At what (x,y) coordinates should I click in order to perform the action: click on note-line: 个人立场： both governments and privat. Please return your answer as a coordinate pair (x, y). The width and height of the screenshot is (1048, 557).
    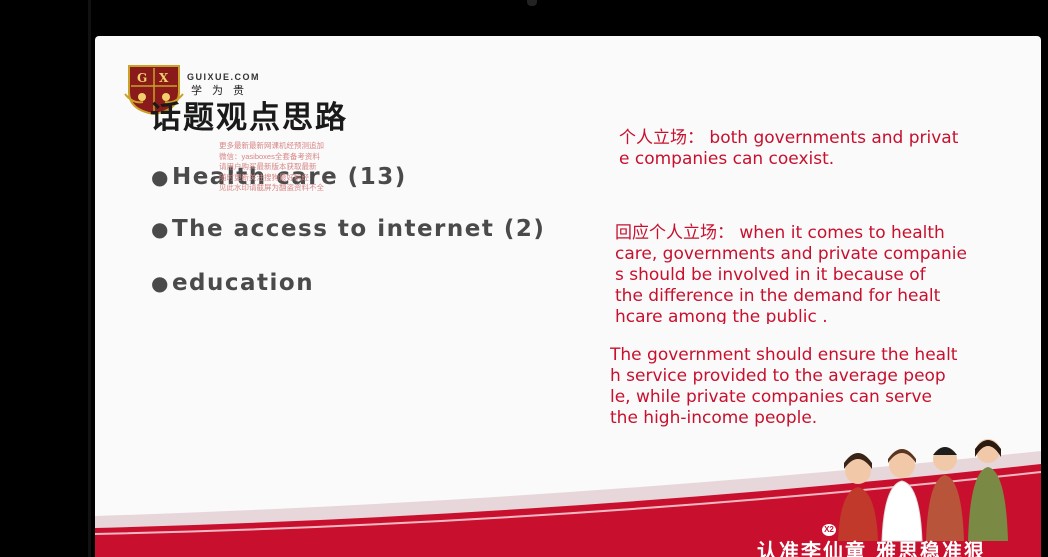
    Looking at the image, I should click on (789, 138).